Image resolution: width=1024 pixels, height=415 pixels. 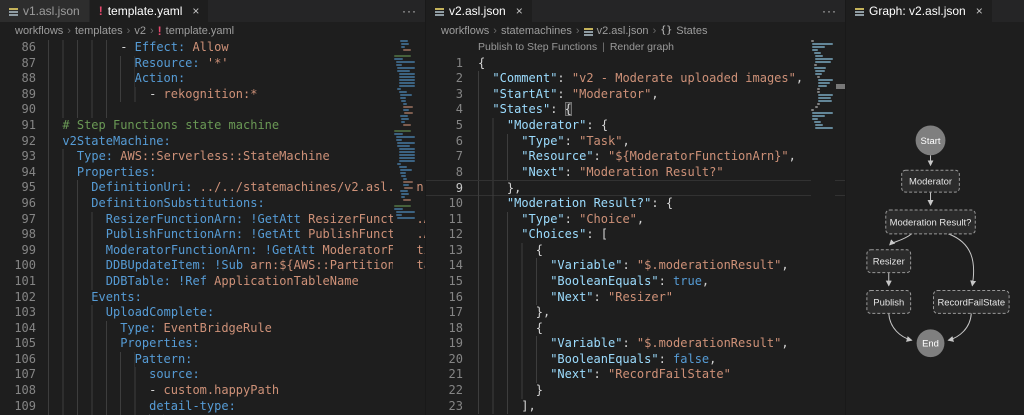 What do you see at coordinates (479, 11) in the screenshot?
I see `tab-v2-asl-json: v2.asl.json ×` at bounding box center [479, 11].